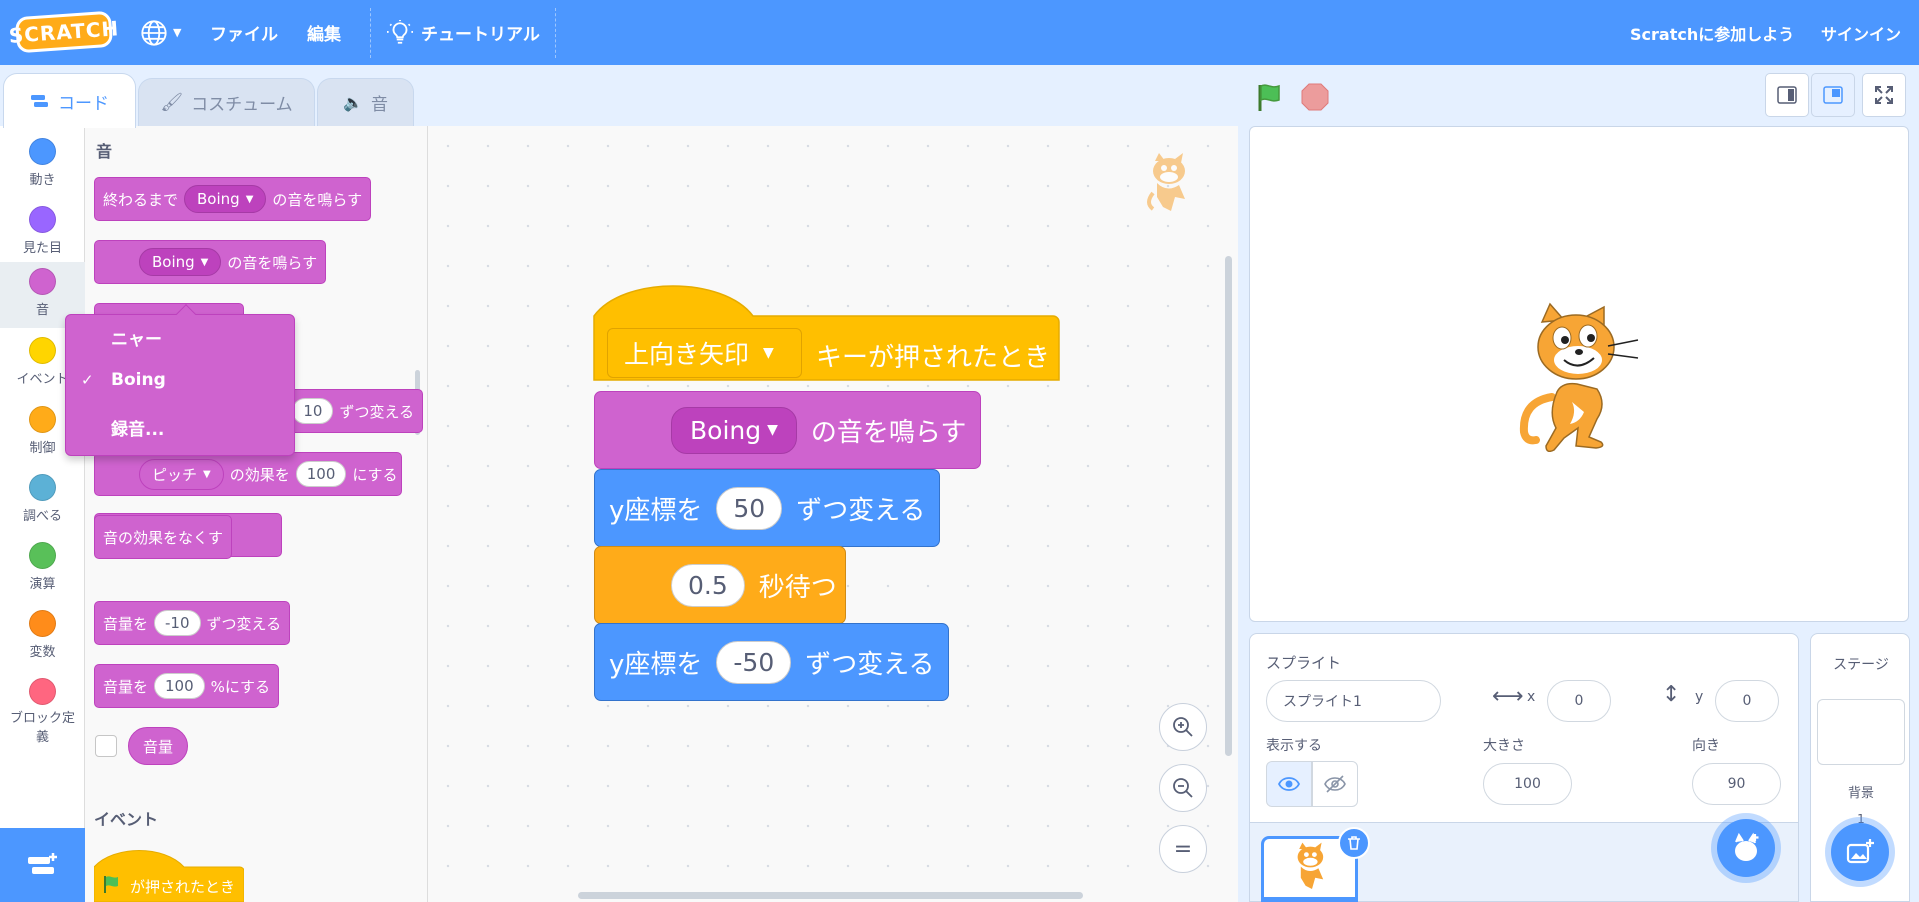 The width and height of the screenshot is (1919, 902). Describe the element at coordinates (169, 873) in the screenshot. I see `when-flag-clicked-block: が押されたとき` at that location.